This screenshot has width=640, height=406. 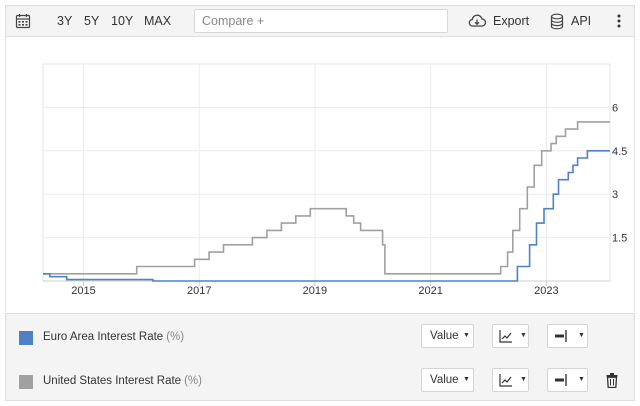 What do you see at coordinates (83, 291) in the screenshot?
I see `x-tick-label: 2015` at bounding box center [83, 291].